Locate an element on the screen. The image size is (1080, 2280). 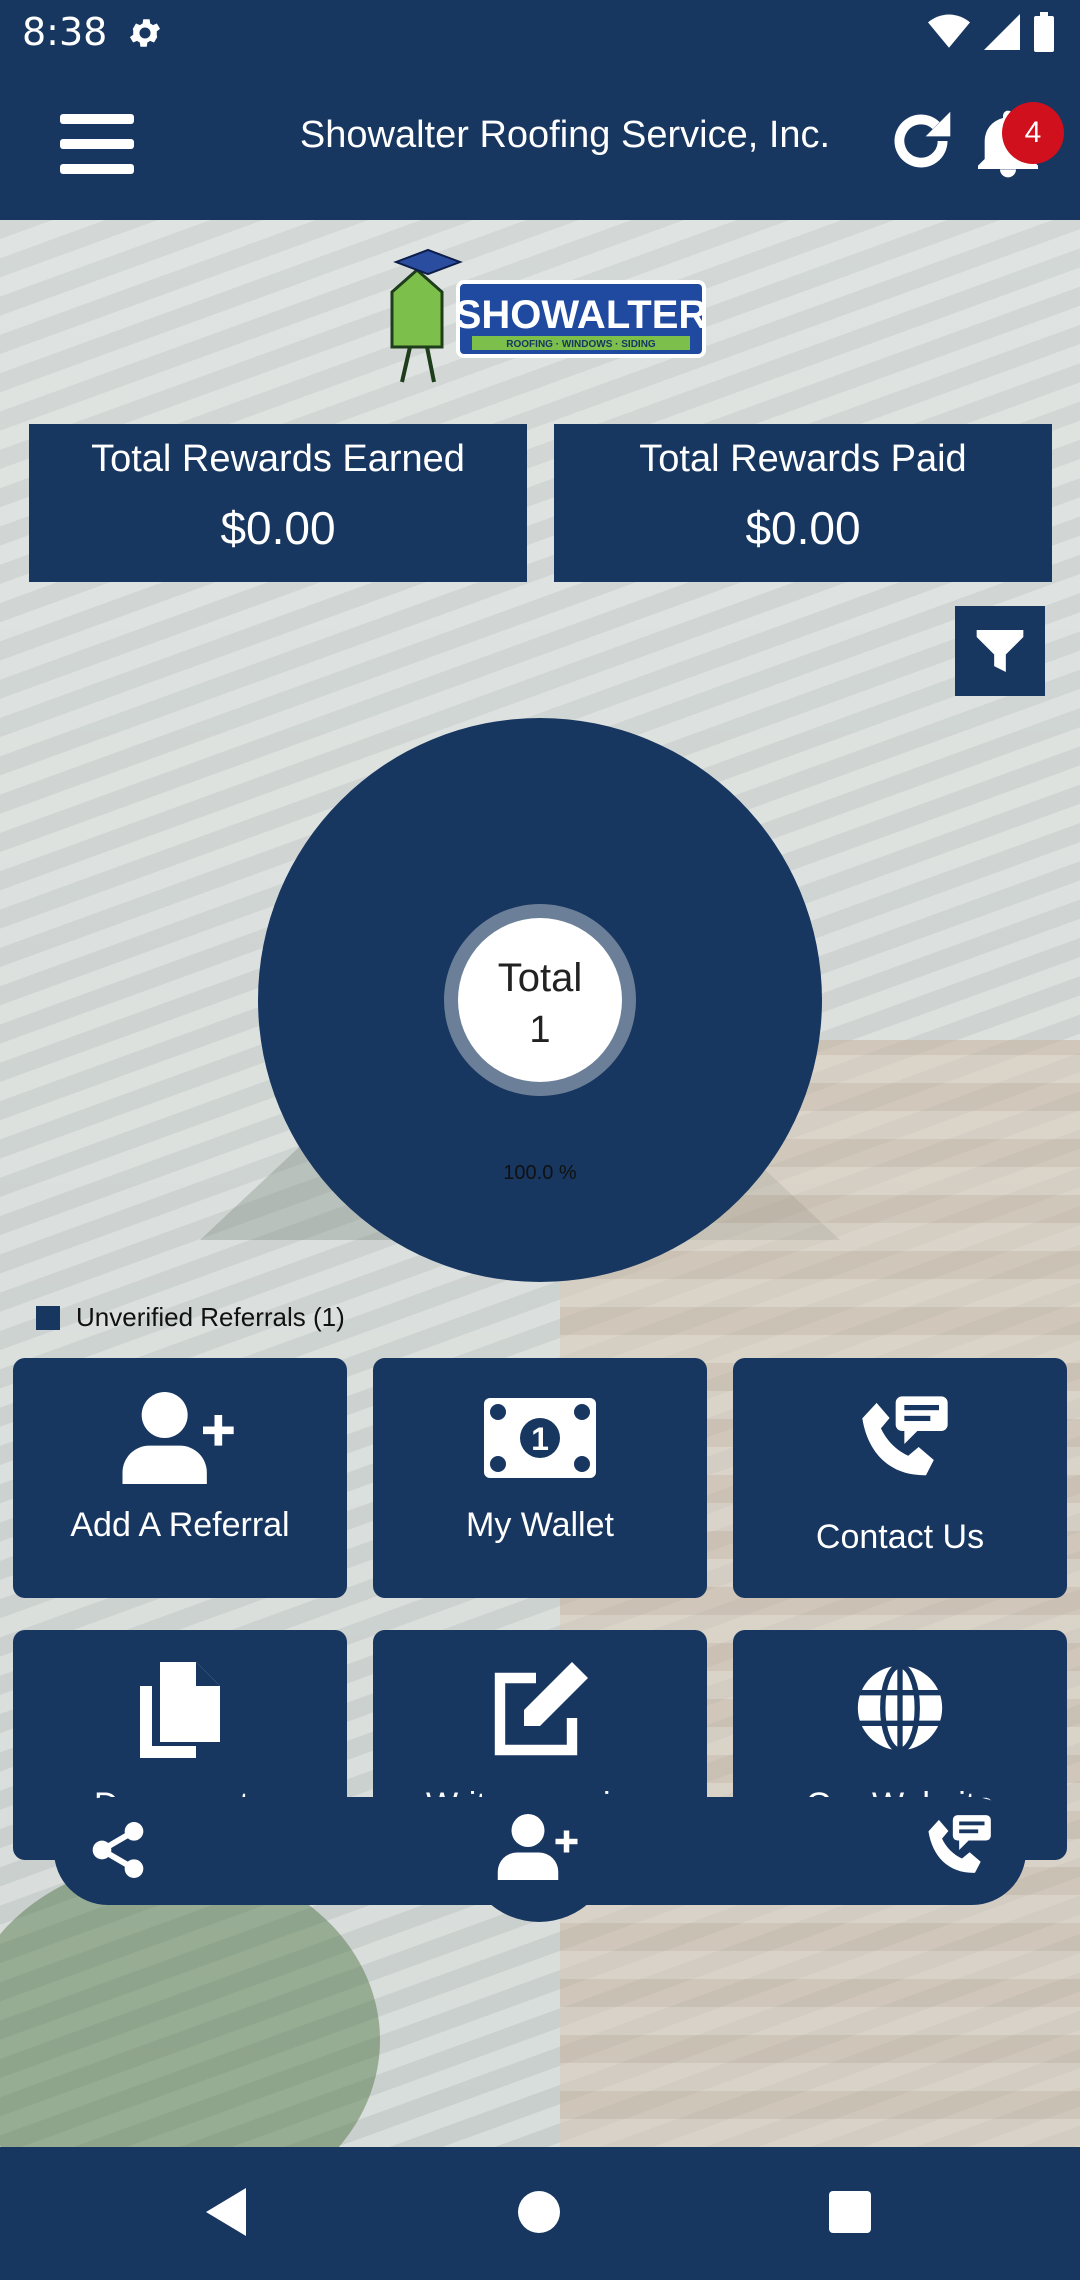
add-referral-tile: Add A Referral is located at coordinates (180, 1478).